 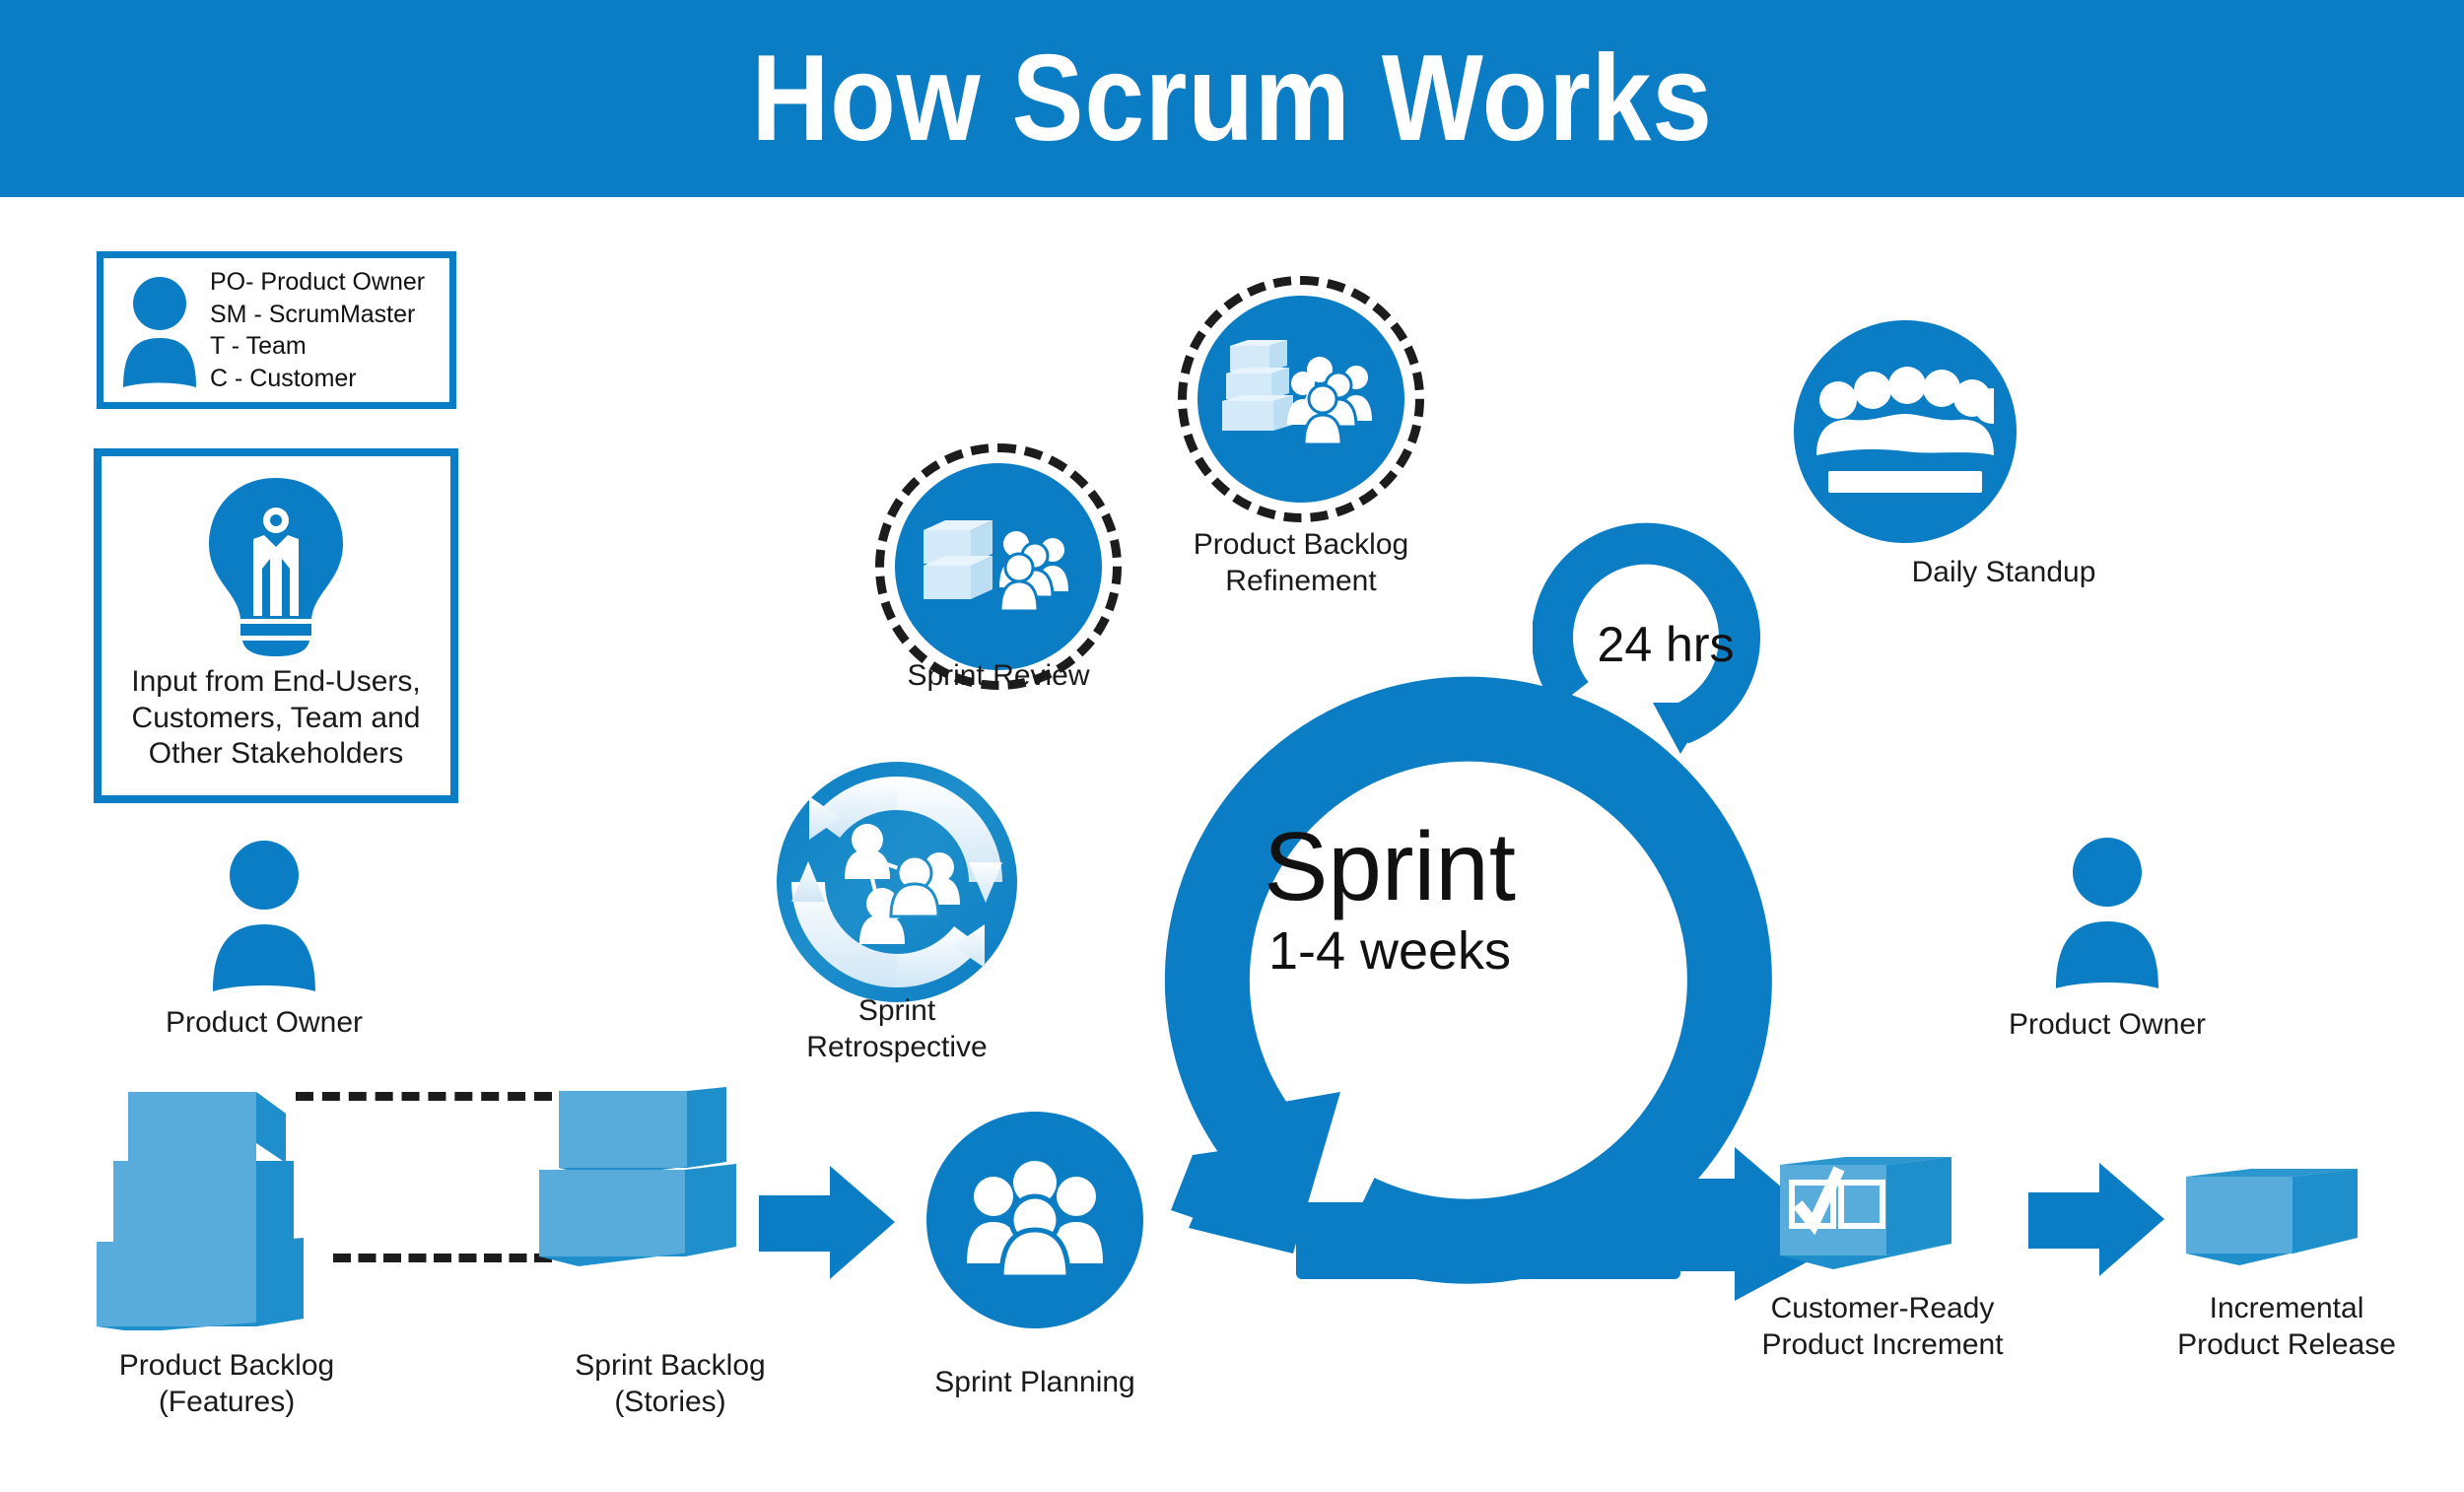 What do you see at coordinates (1389, 866) in the screenshot?
I see `sprint-title: Sprint` at bounding box center [1389, 866].